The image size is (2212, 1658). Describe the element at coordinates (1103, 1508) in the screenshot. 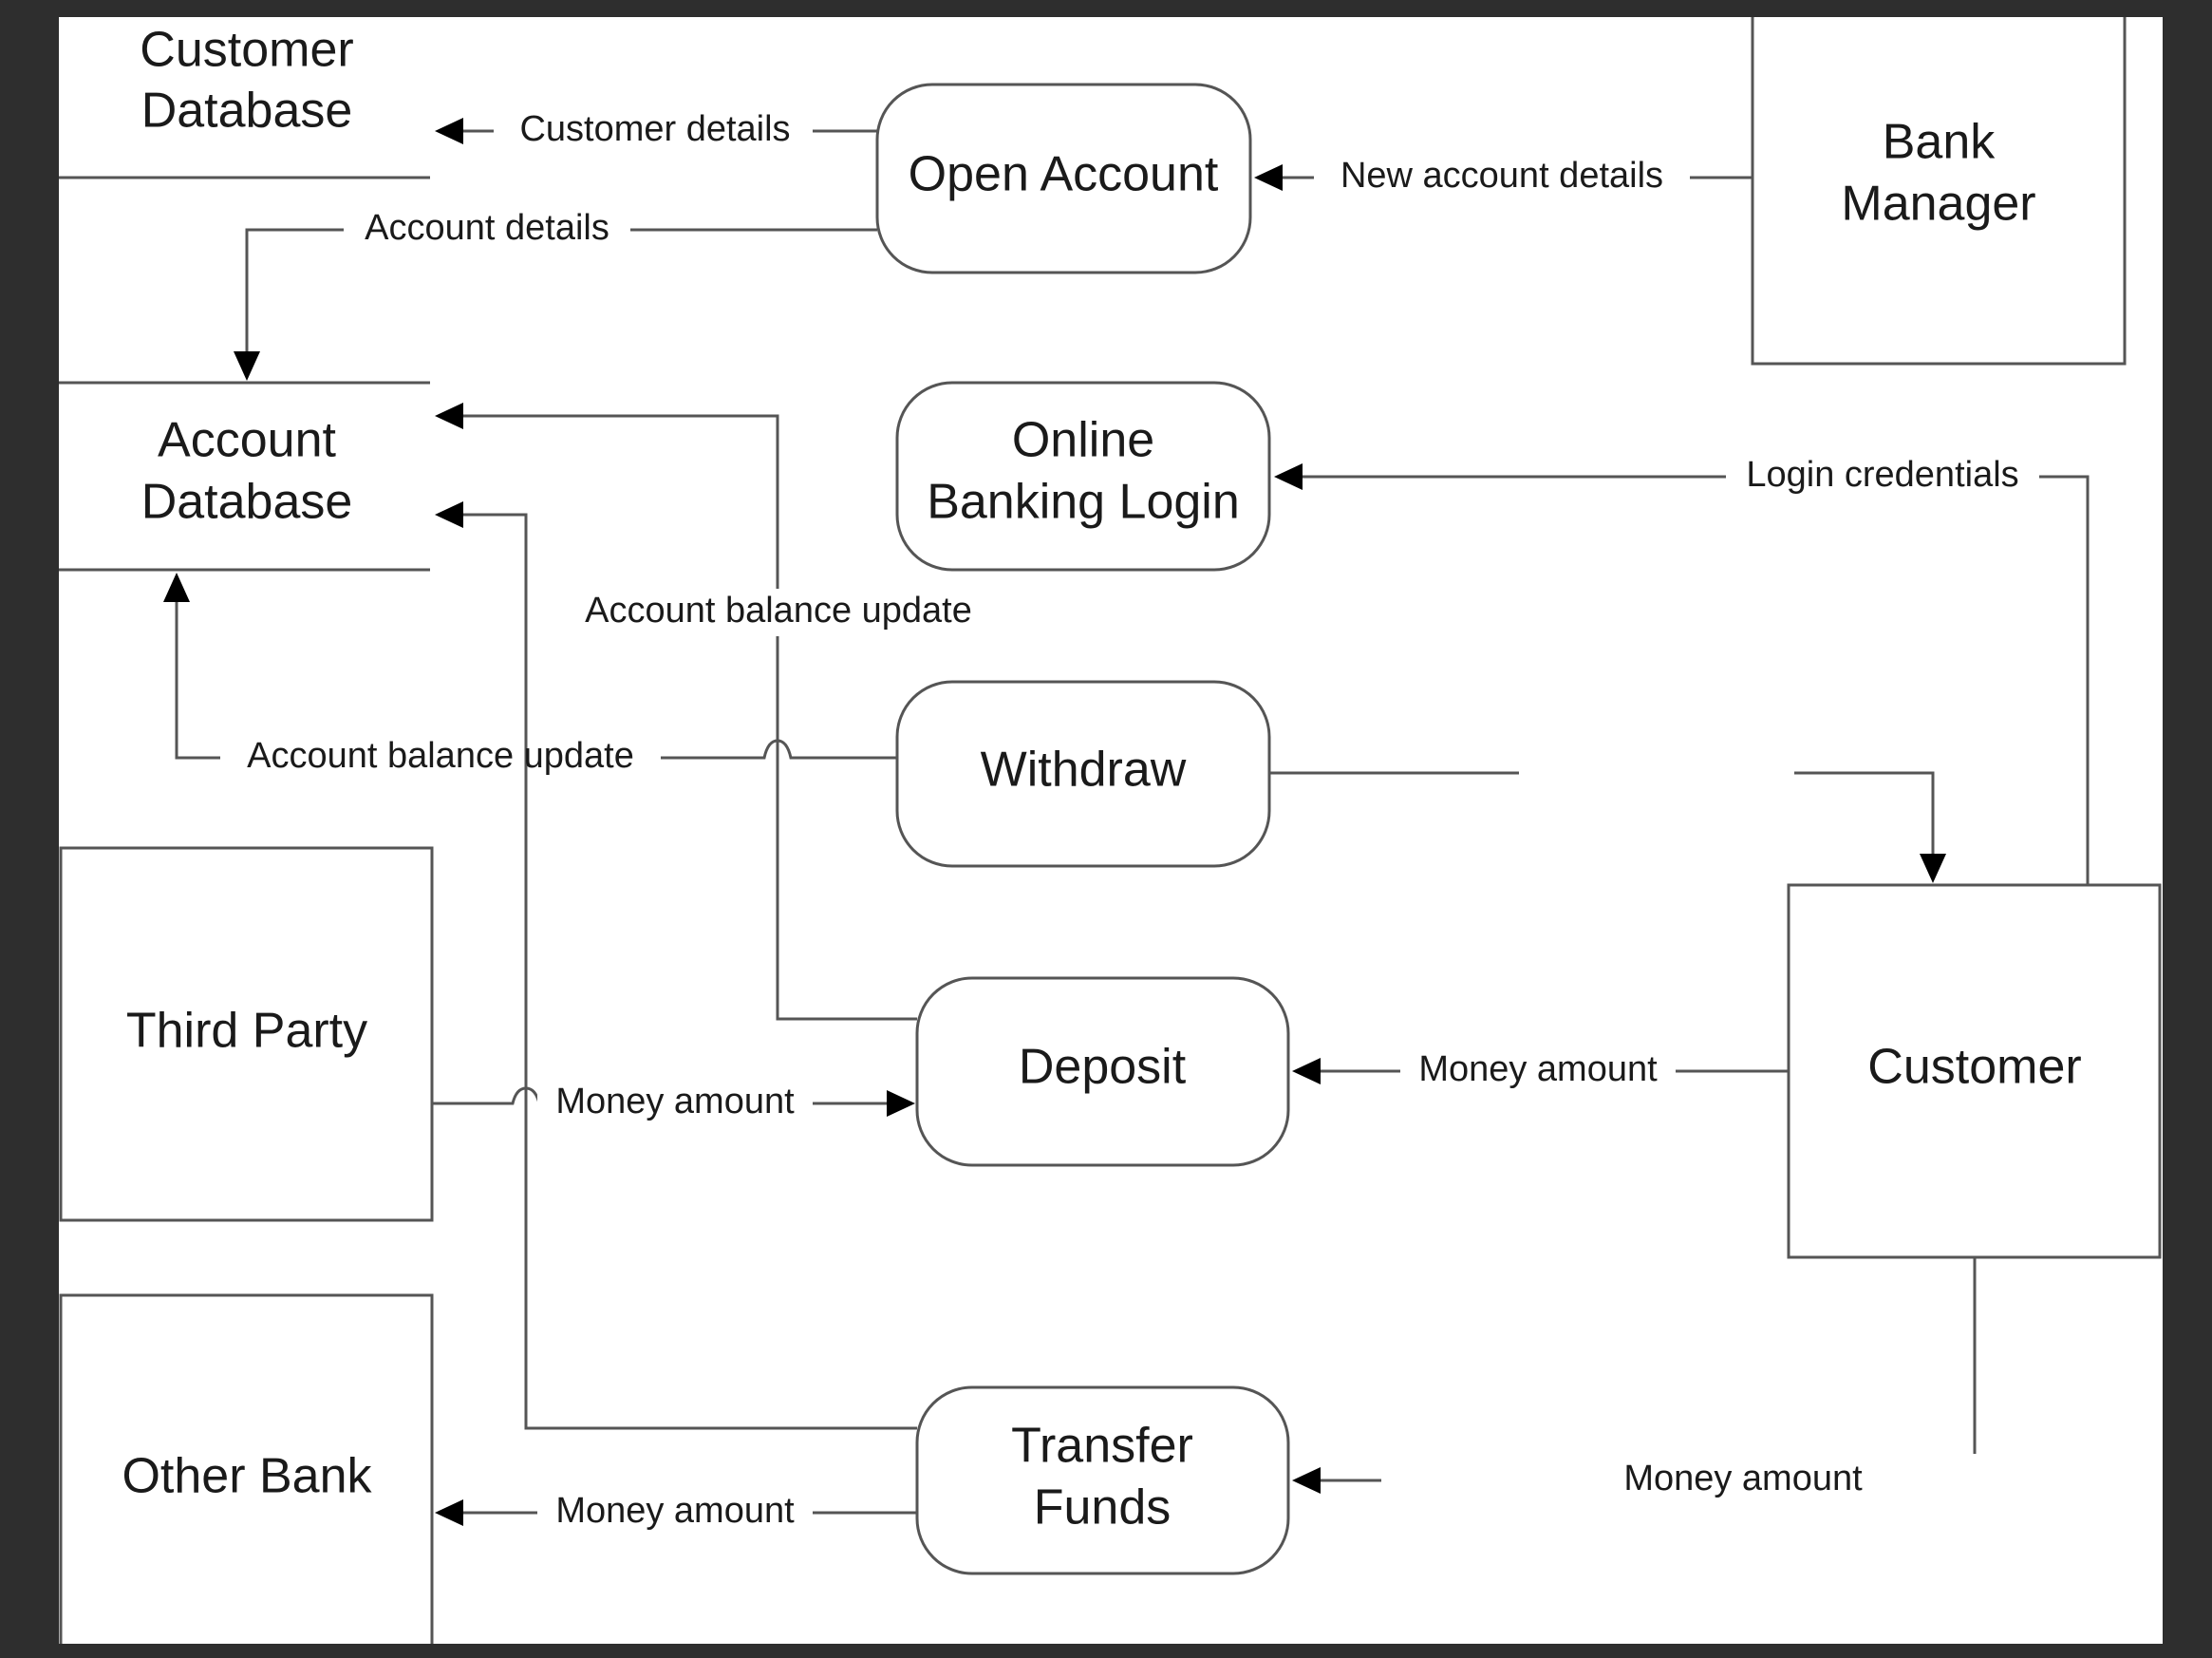

I see `node-label: Funds` at that location.